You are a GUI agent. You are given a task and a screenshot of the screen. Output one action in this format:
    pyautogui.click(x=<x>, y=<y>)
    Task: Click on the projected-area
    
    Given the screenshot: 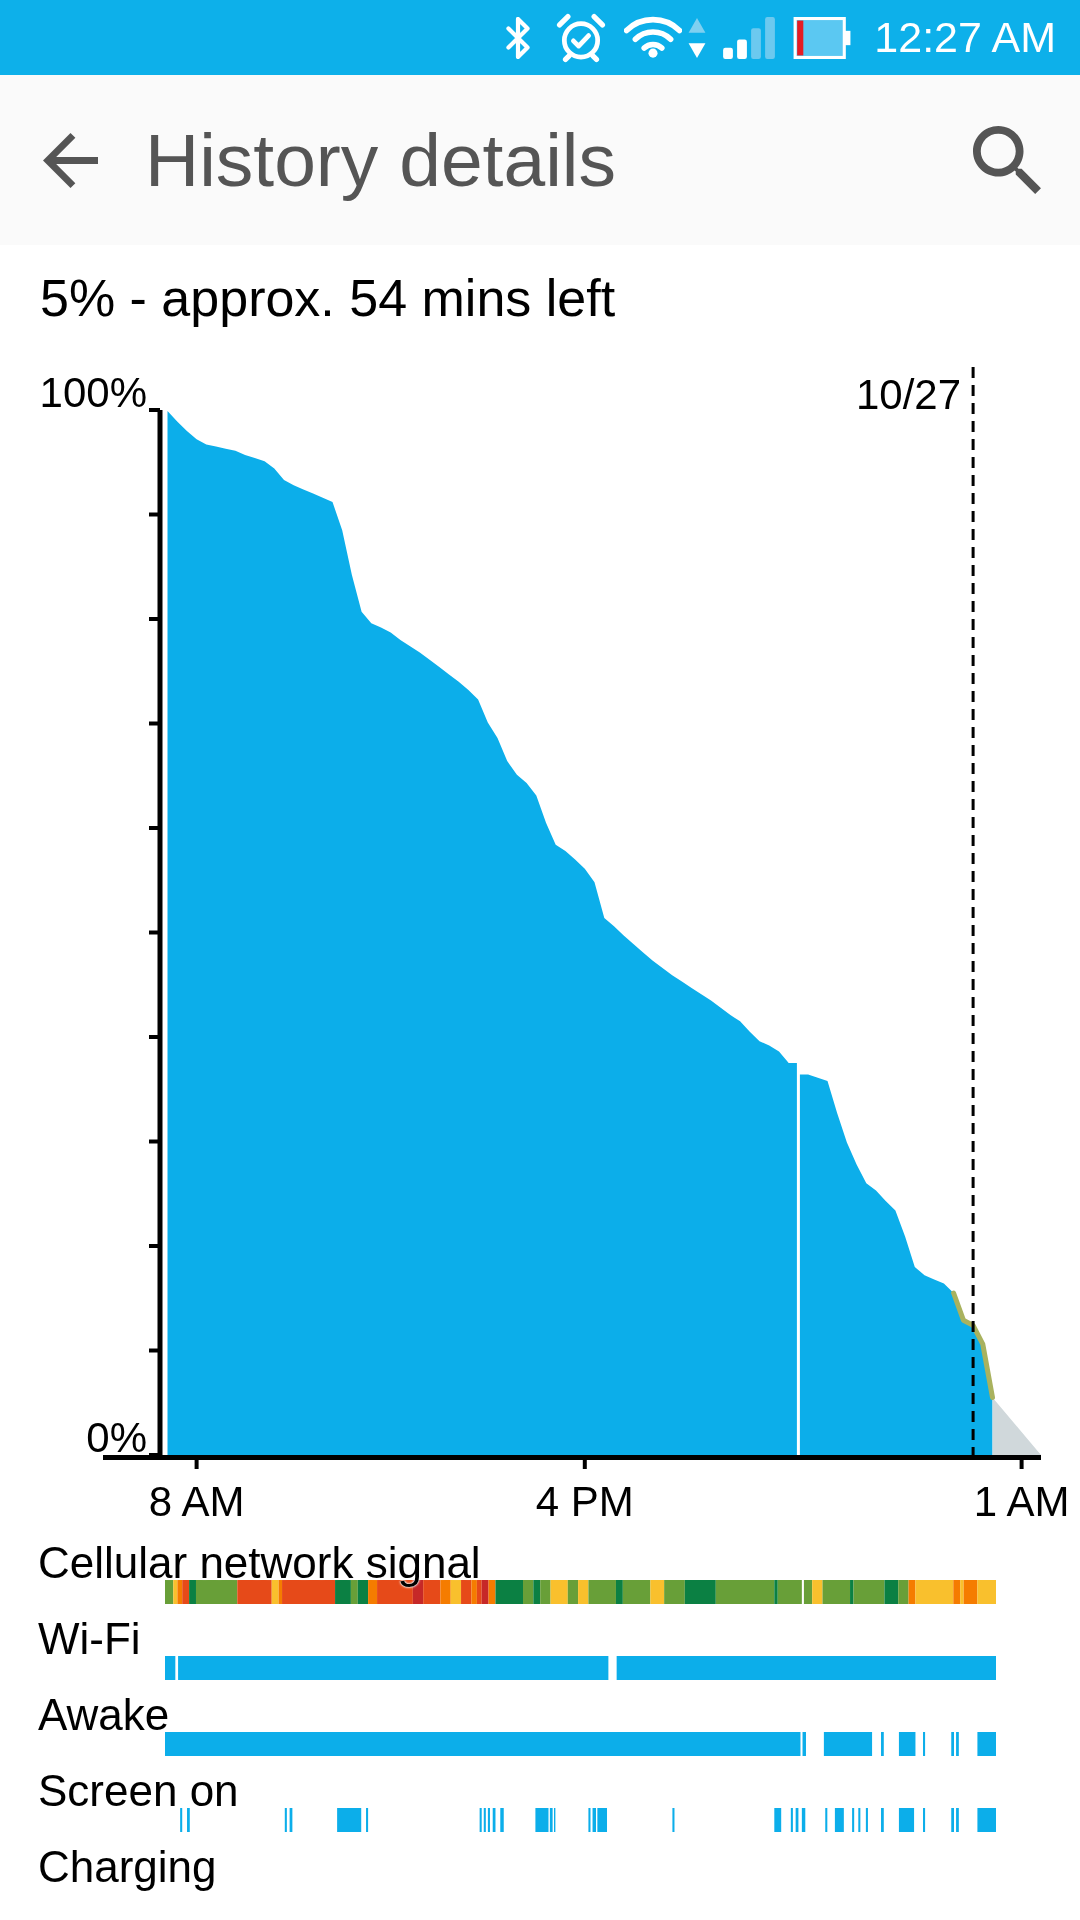 What is the action you would take?
    pyautogui.click(x=1016, y=1426)
    